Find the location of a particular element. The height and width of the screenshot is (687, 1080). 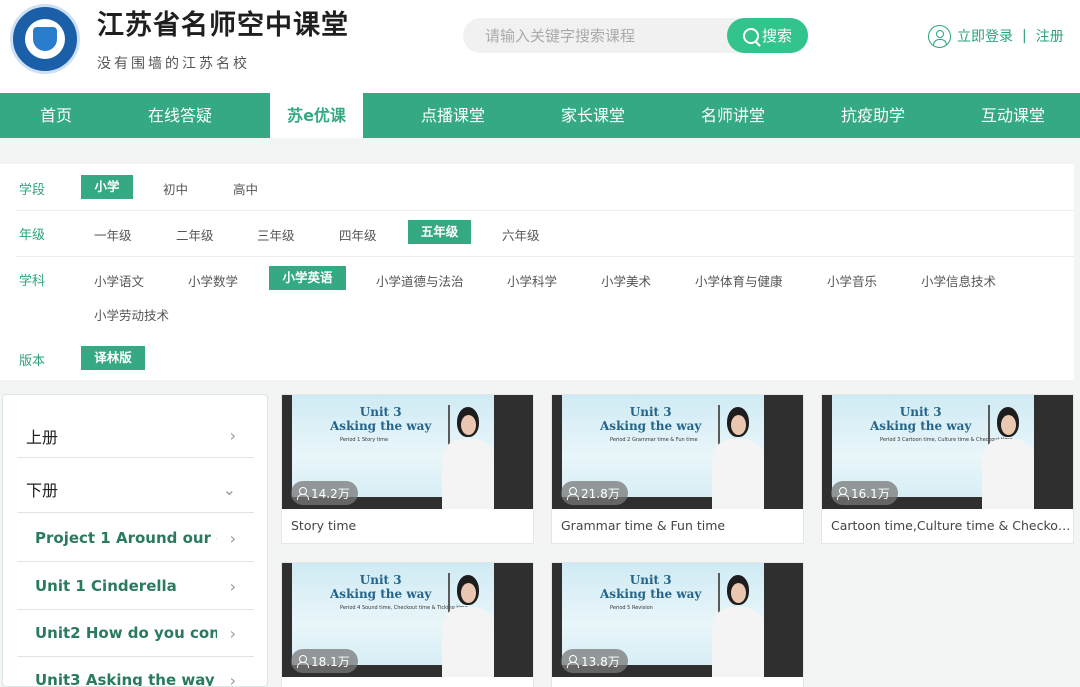

filter-option-primary: 小学 is located at coordinates (107, 187).